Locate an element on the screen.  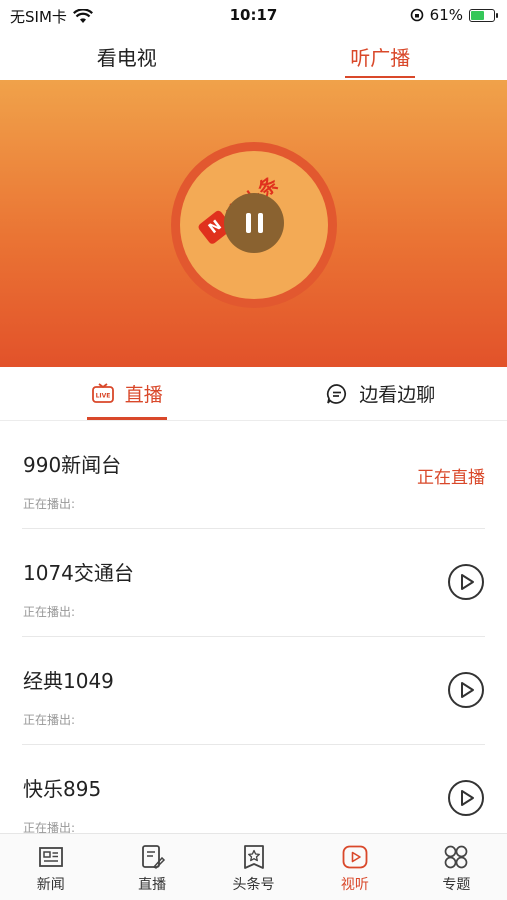
pause-button is located at coordinates (254, 223).